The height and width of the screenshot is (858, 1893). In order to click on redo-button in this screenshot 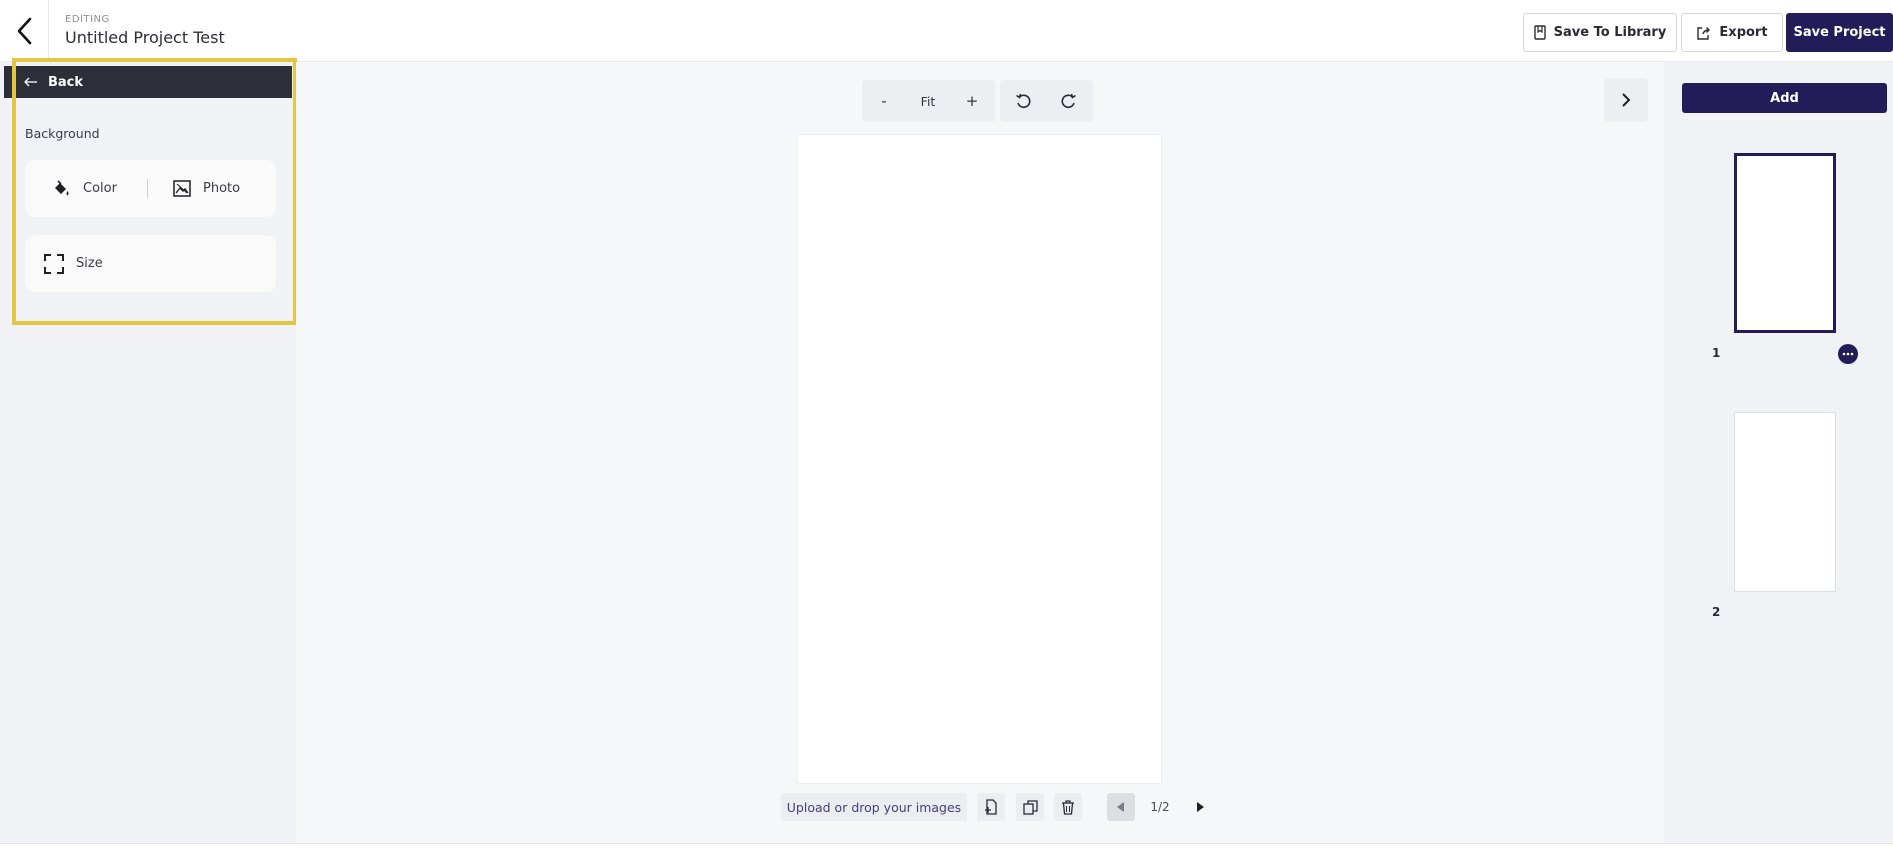, I will do `click(1069, 101)`.